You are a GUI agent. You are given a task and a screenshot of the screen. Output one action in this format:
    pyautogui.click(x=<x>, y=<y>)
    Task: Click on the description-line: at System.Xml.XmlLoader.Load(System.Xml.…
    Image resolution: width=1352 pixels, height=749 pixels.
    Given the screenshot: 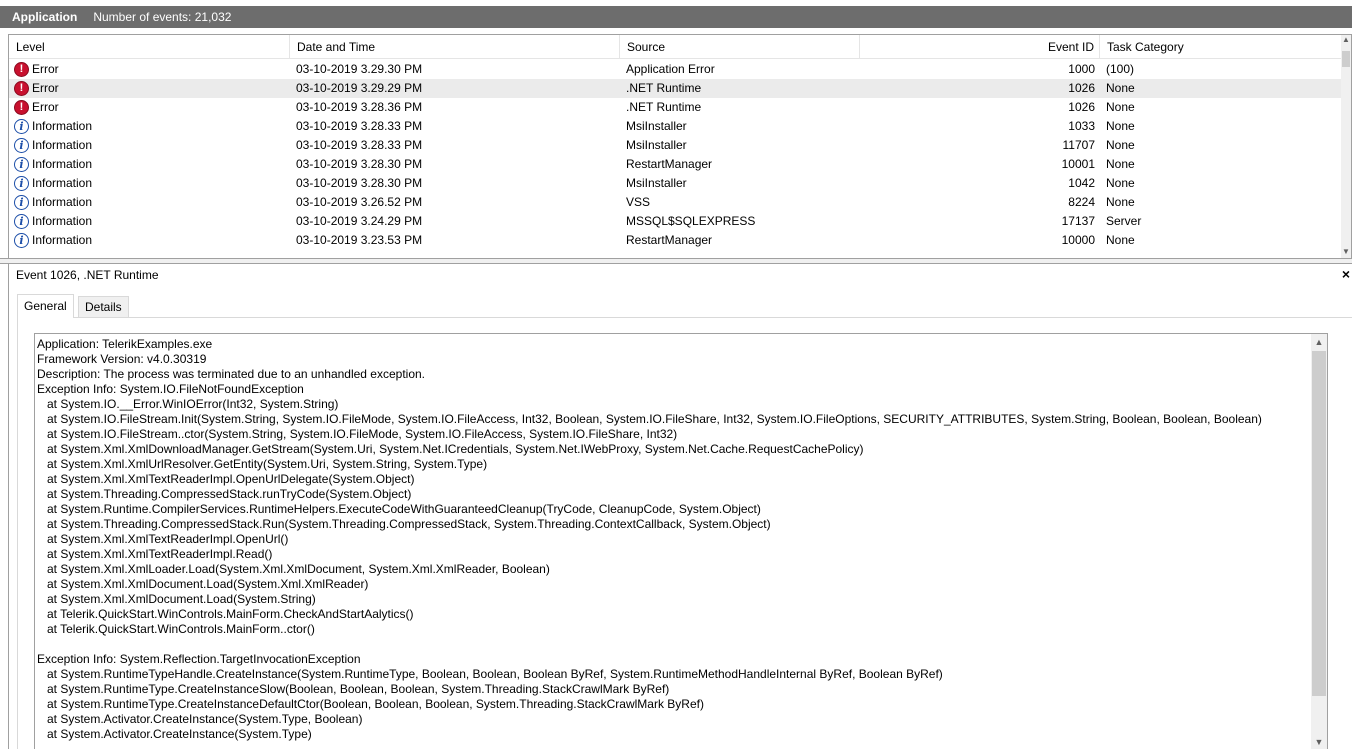 What is the action you would take?
    pyautogui.click(x=293, y=569)
    